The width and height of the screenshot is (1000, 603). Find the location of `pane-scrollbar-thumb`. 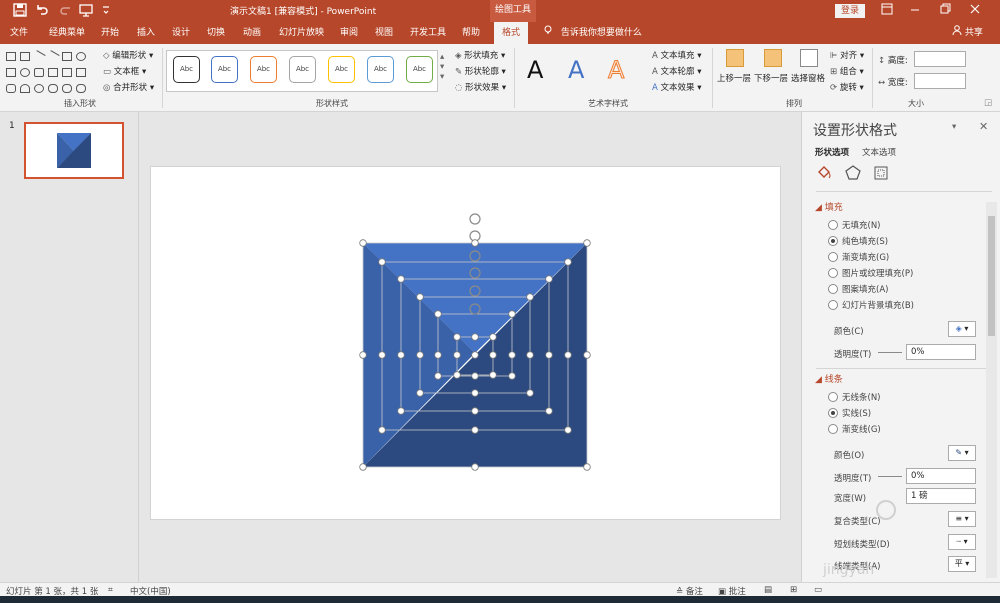

pane-scrollbar-thumb is located at coordinates (991, 276).